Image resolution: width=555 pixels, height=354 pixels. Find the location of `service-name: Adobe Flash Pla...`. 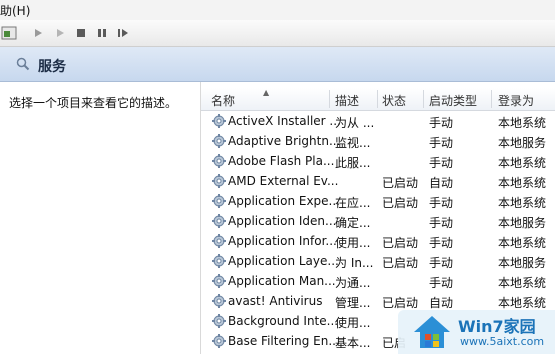

service-name: Adobe Flash Pla... is located at coordinates (281, 161).